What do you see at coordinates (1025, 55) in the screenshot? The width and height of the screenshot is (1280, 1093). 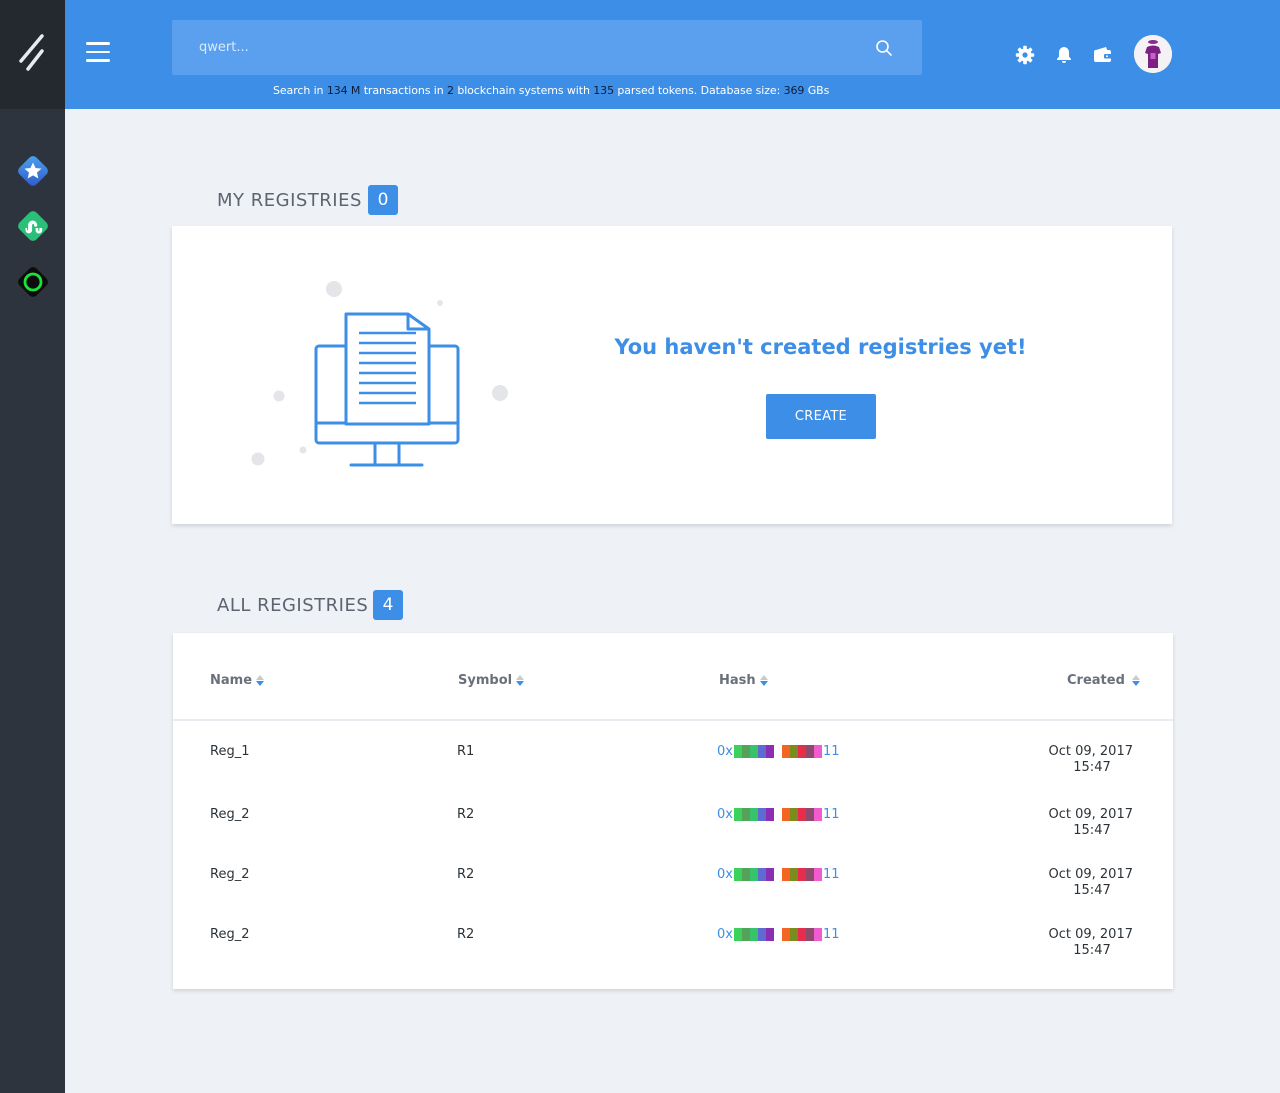 I see `settings-button` at bounding box center [1025, 55].